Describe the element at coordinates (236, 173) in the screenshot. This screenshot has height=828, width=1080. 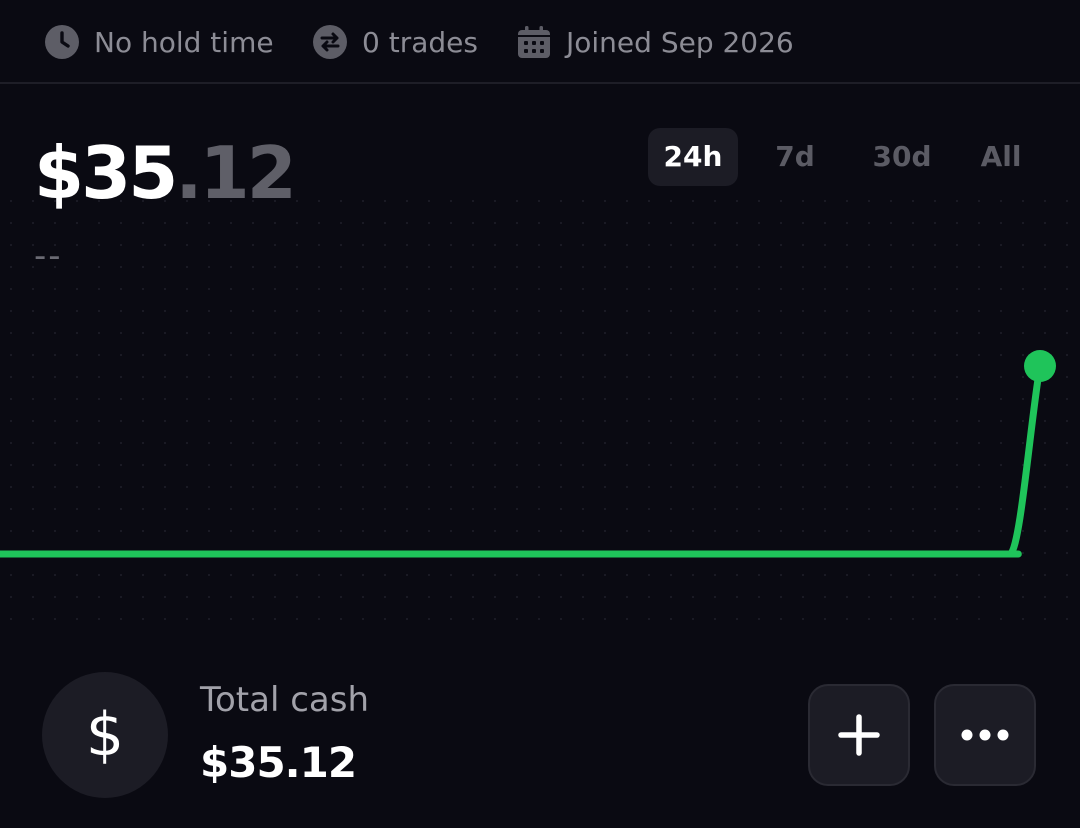
I see `balance-cents: .12` at that location.